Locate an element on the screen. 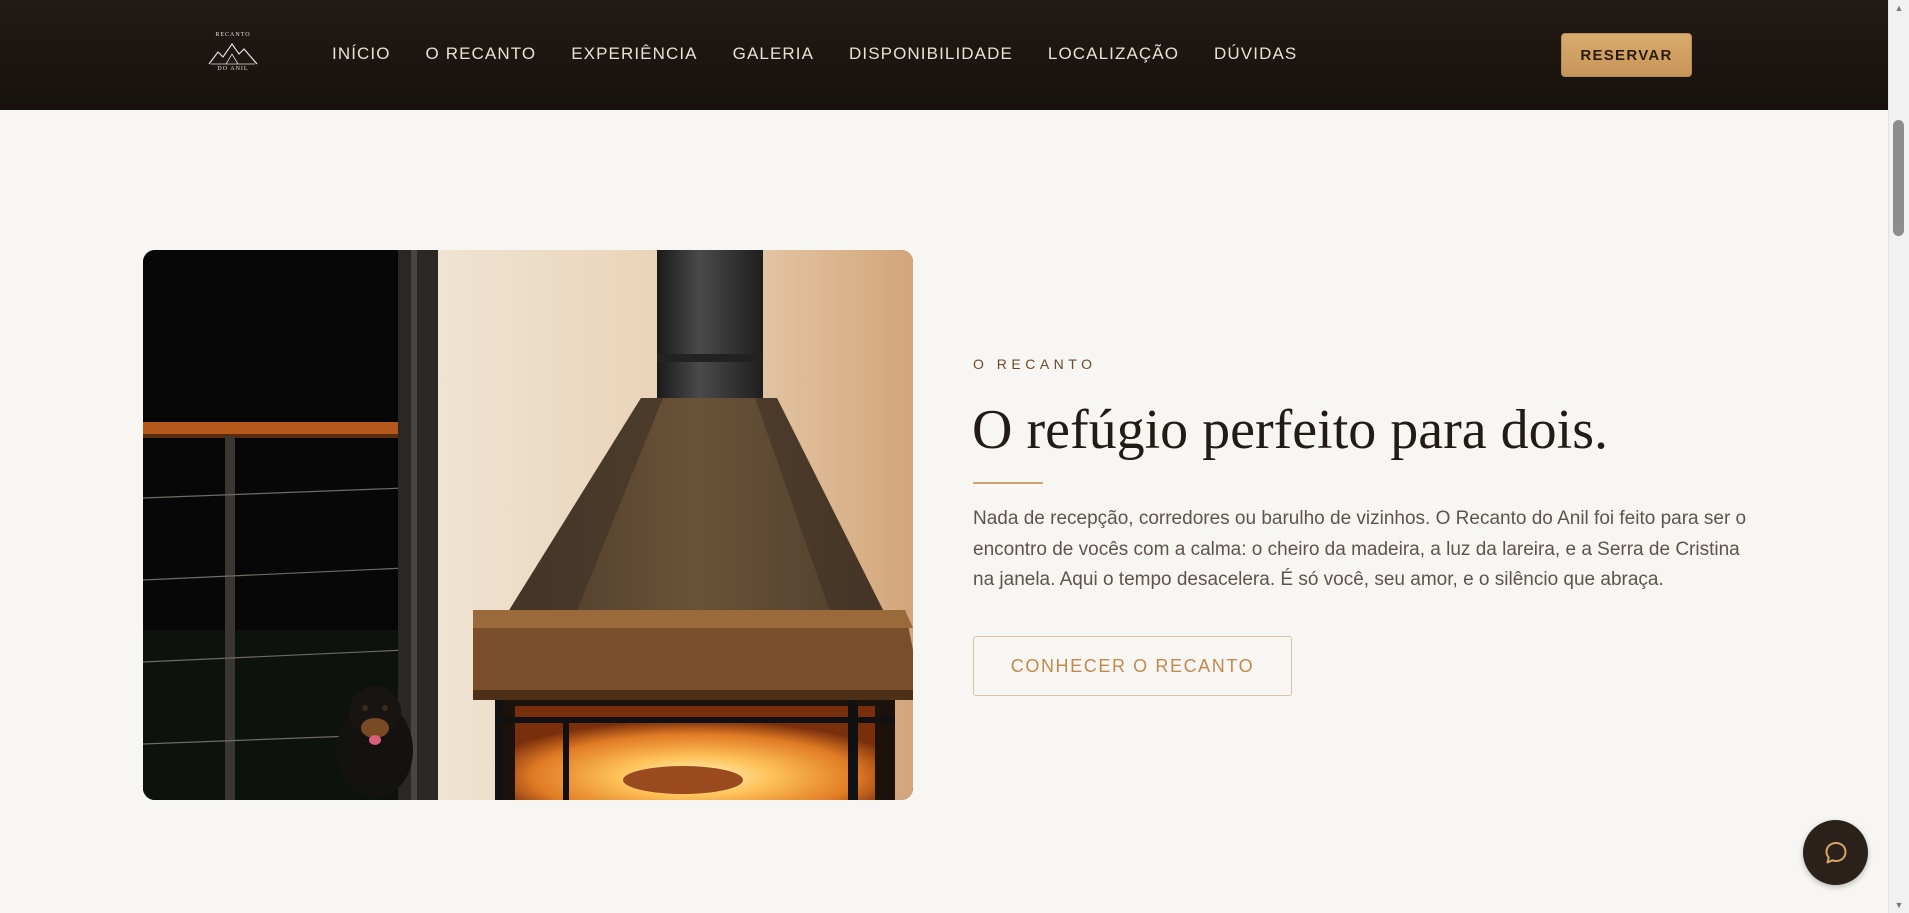 This screenshot has width=1909, height=913. chat-bubble-icon is located at coordinates (1835, 852).